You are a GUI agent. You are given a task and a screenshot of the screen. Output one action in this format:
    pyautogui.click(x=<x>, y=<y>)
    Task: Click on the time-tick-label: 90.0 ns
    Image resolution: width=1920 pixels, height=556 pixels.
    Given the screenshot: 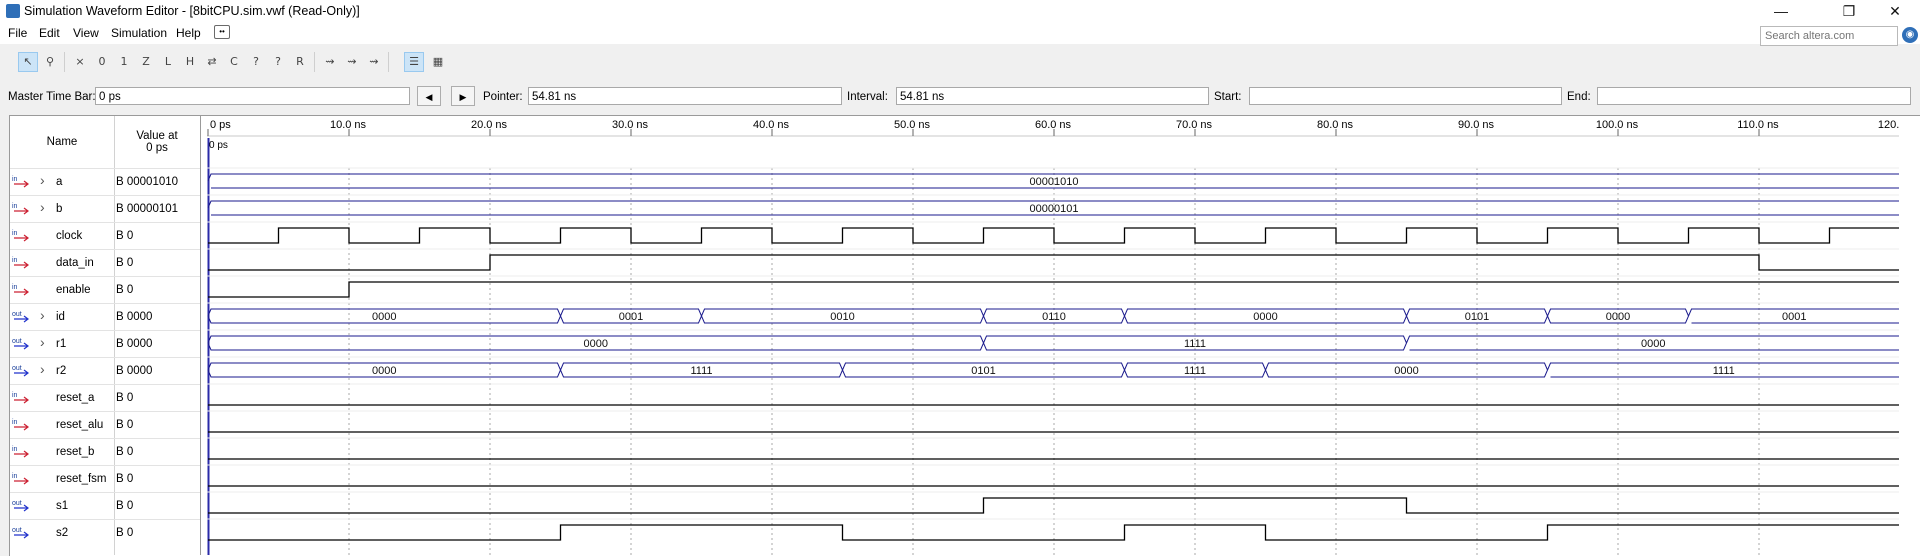 What is the action you would take?
    pyautogui.click(x=1476, y=125)
    